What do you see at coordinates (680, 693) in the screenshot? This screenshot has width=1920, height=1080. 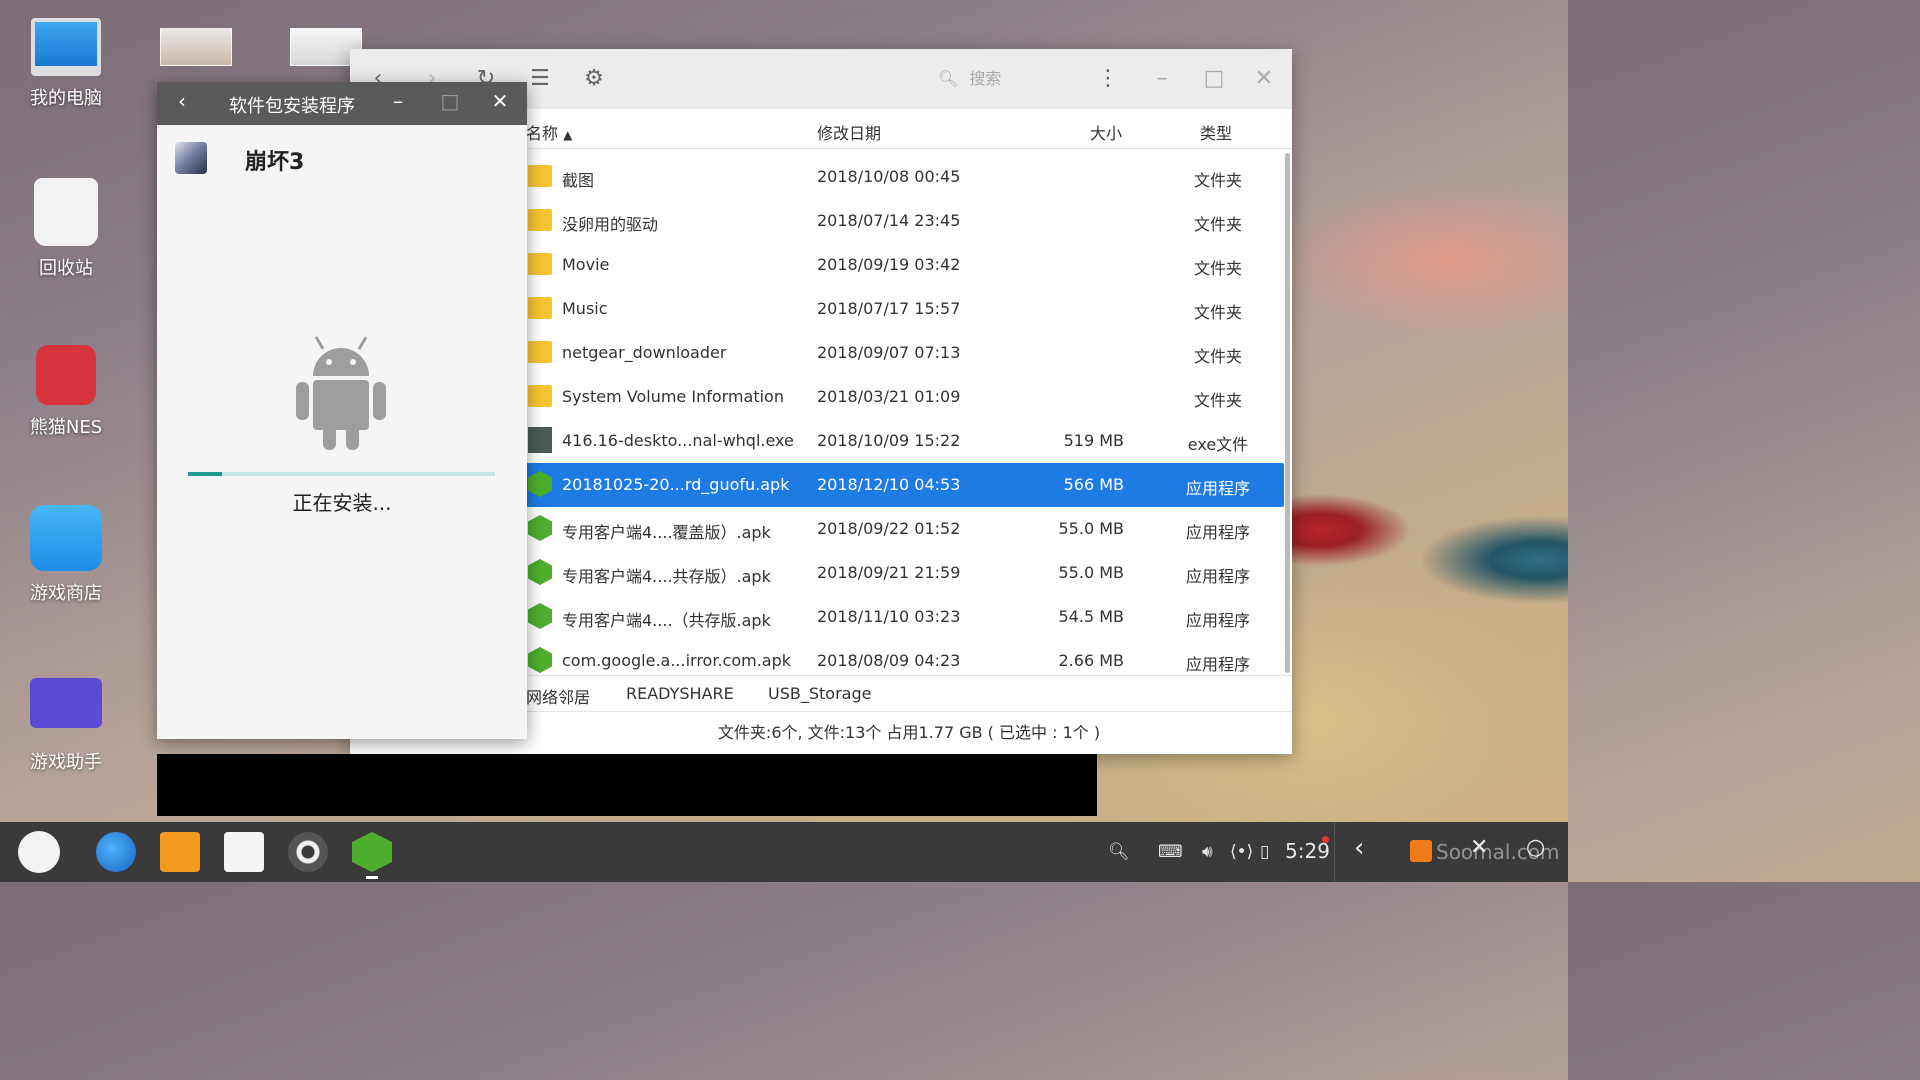 I see `breadcrumb-item: READYSHARE` at bounding box center [680, 693].